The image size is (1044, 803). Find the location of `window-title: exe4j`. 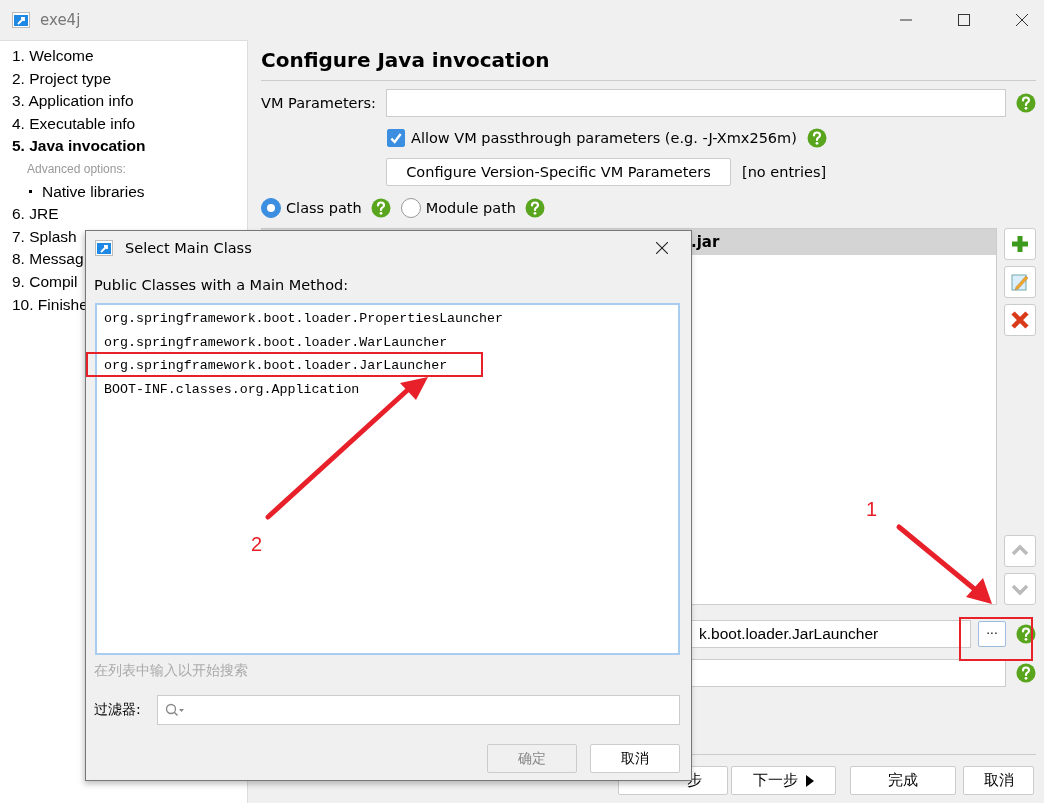

window-title: exe4j is located at coordinates (60, 20).